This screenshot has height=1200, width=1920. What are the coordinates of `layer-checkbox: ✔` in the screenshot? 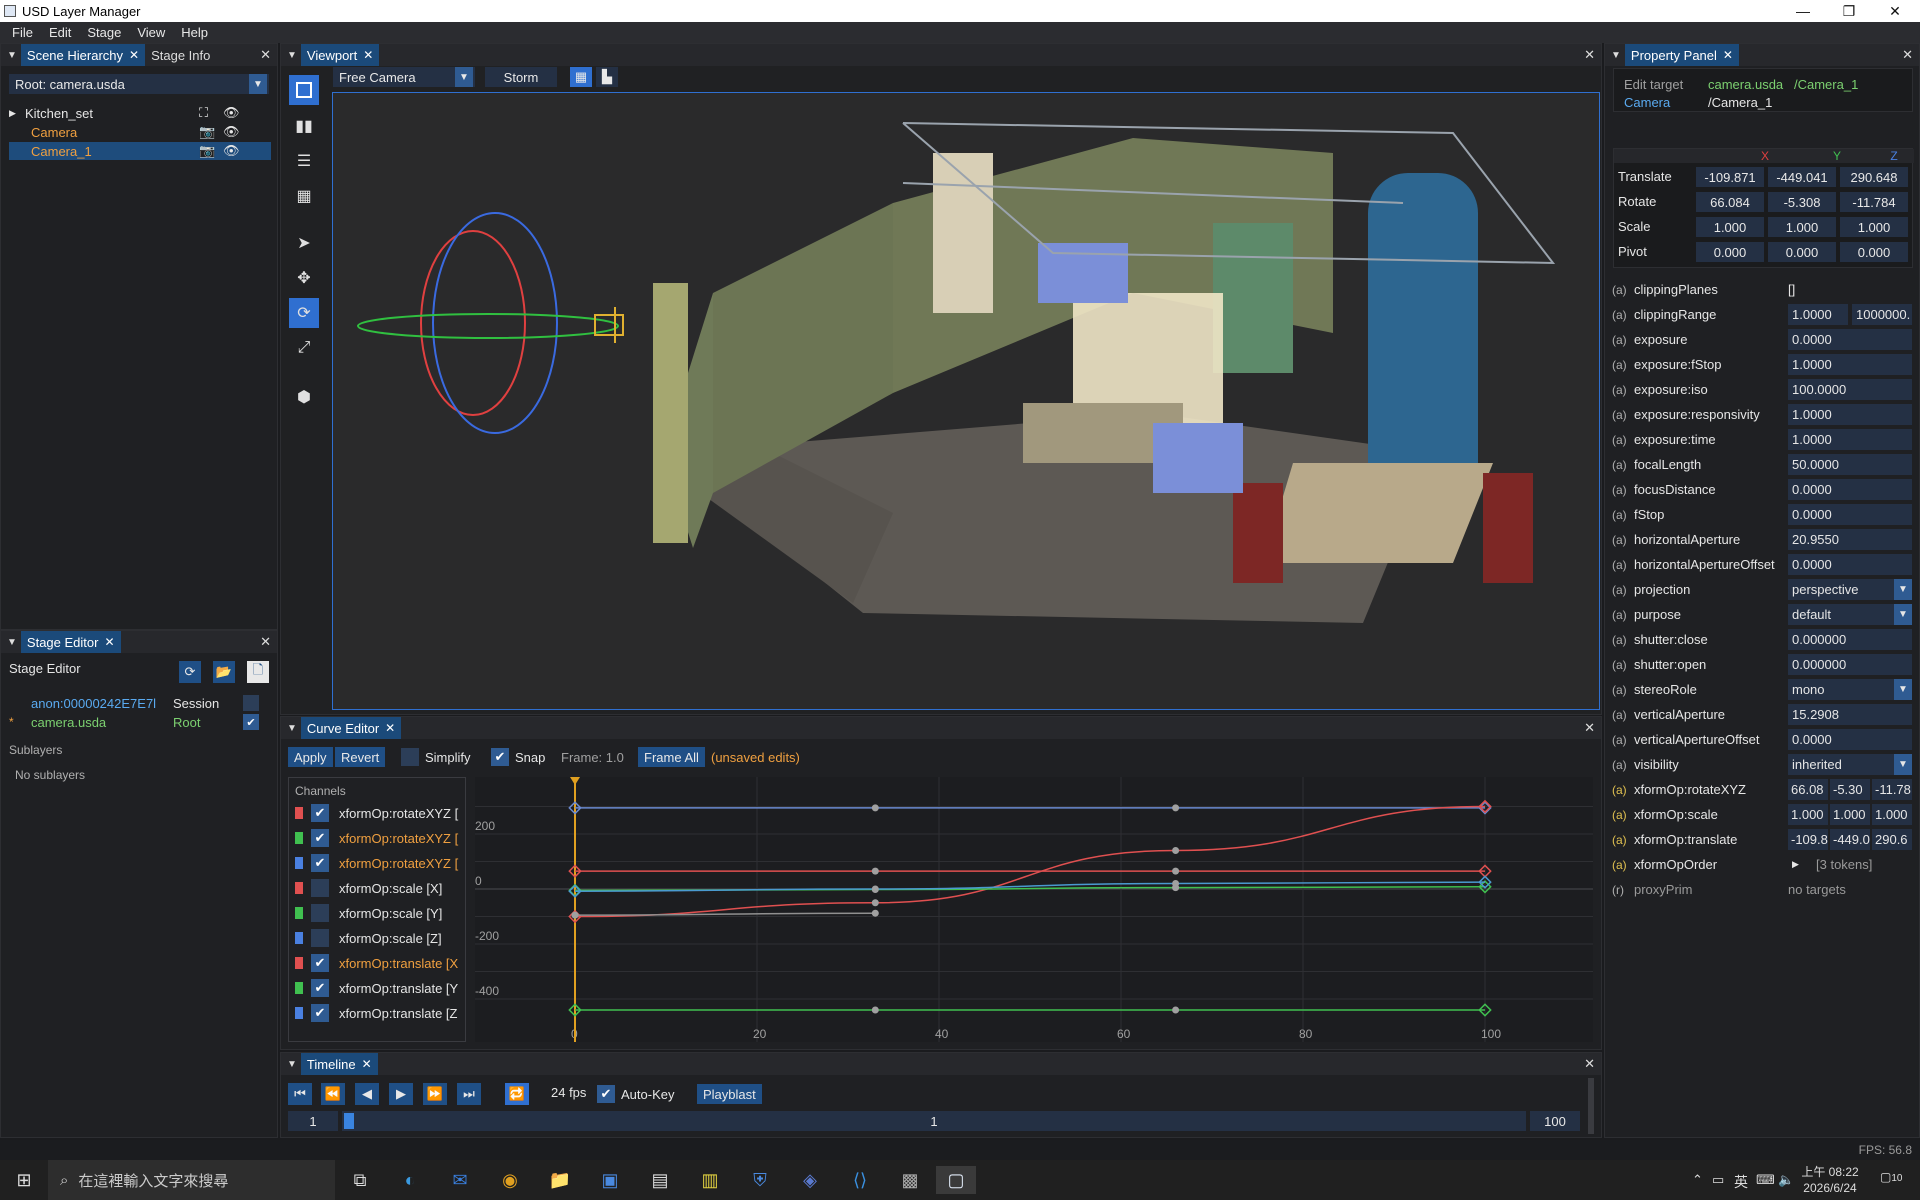 It's located at (251, 722).